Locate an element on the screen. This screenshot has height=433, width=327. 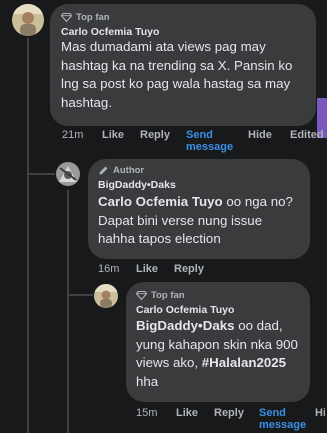
comment-actions-2: 16m Like Reply is located at coordinates (151, 269).